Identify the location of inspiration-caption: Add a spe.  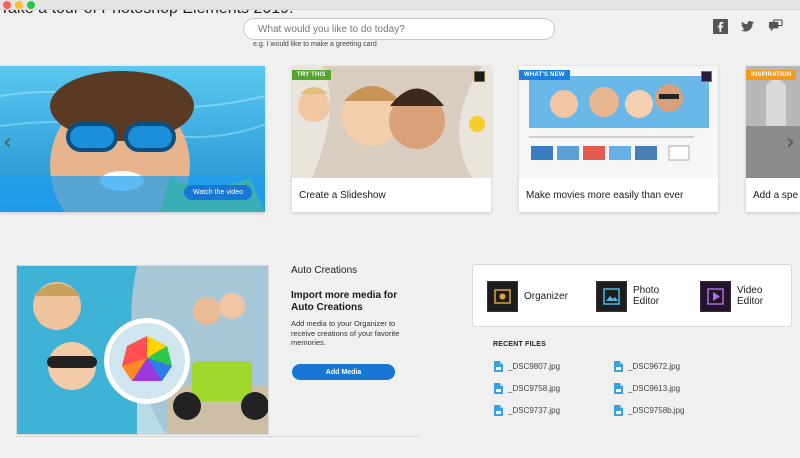
(776, 195).